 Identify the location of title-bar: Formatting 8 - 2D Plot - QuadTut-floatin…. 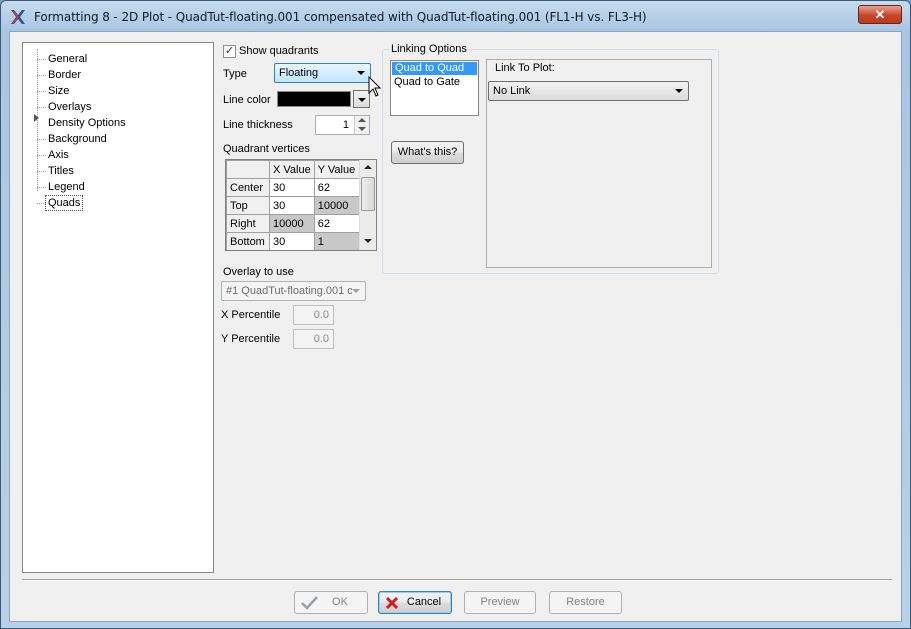
(455, 17).